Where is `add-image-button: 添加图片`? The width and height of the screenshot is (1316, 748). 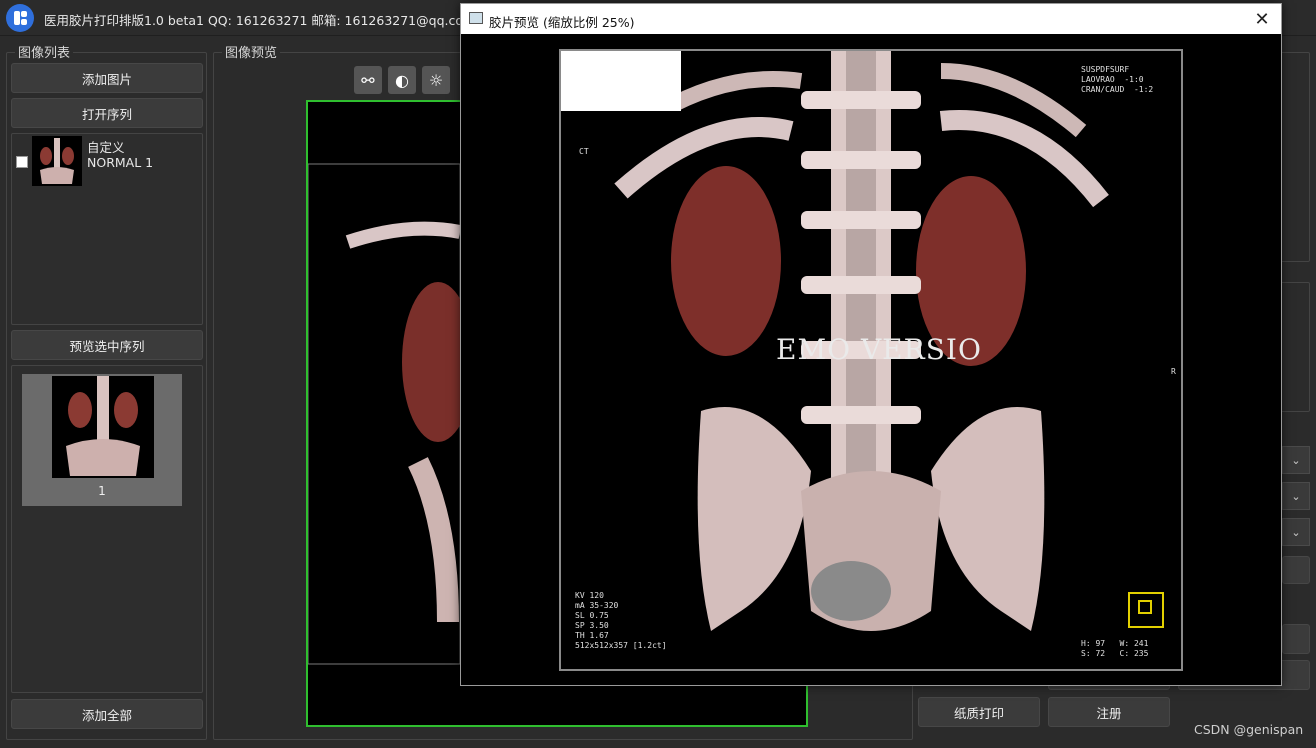 add-image-button: 添加图片 is located at coordinates (107, 78).